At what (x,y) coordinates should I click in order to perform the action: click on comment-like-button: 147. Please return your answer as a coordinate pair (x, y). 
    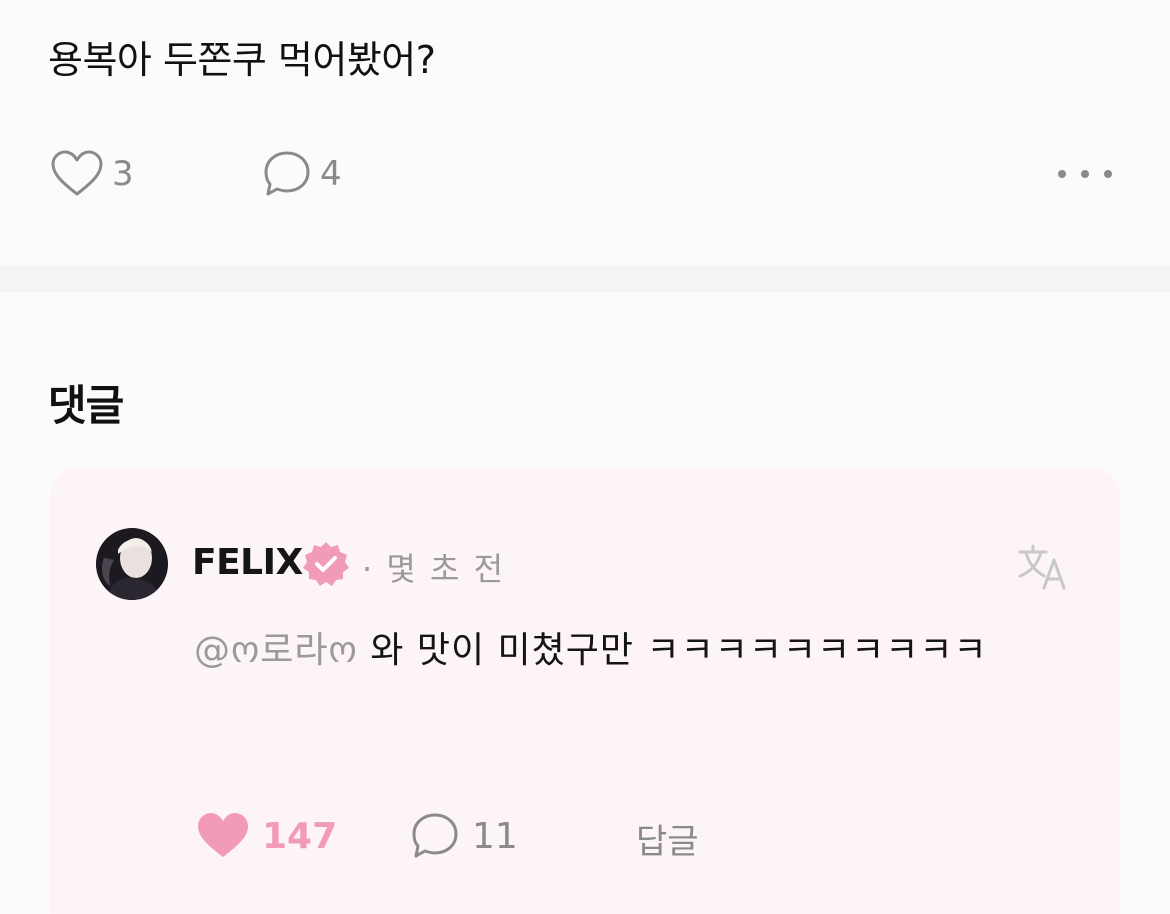
    Looking at the image, I should click on (266, 836).